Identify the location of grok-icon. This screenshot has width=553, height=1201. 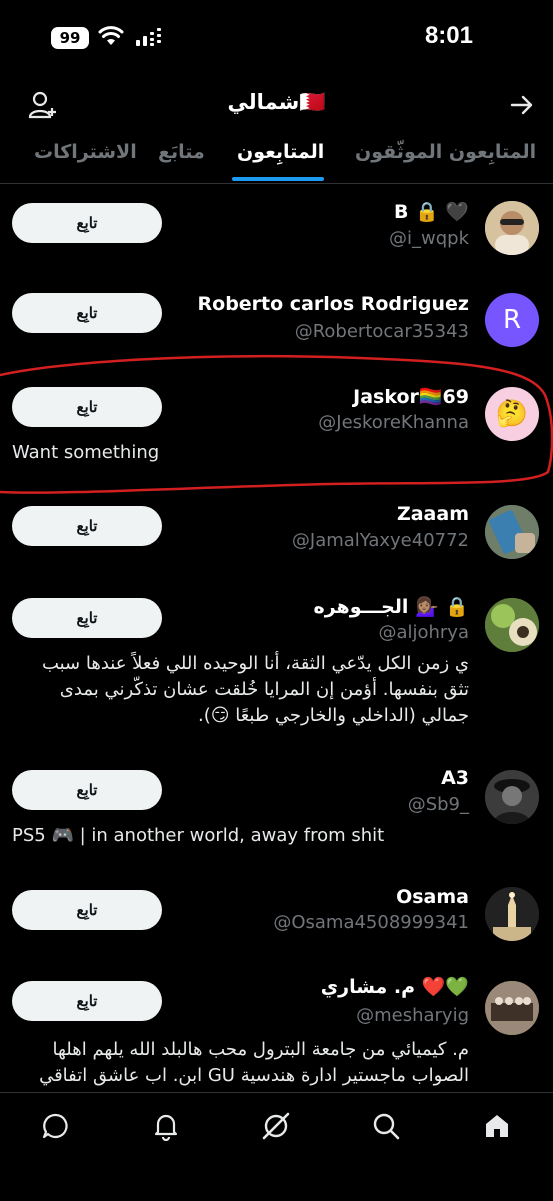
(276, 1126).